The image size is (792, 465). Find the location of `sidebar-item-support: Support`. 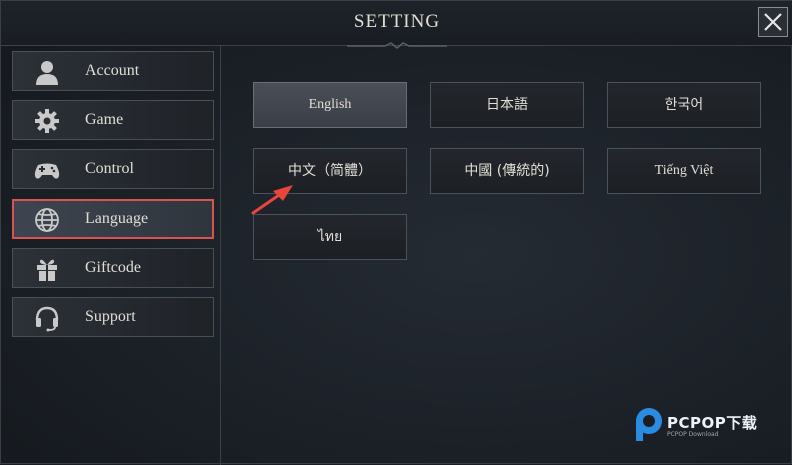

sidebar-item-support: Support is located at coordinates (113, 317).